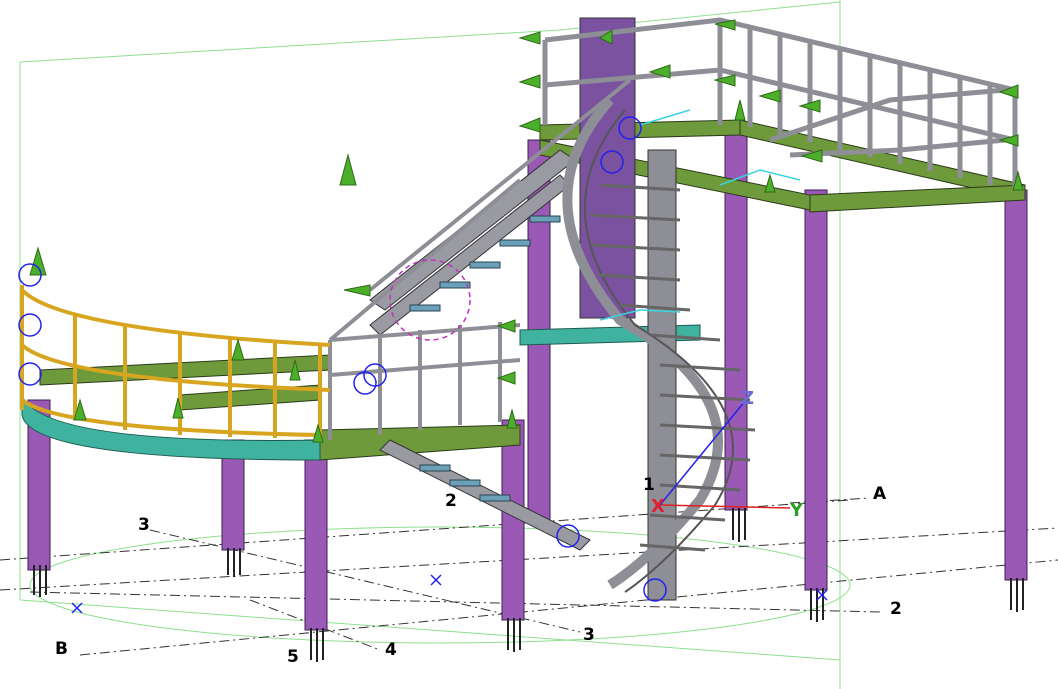 The width and height of the screenshot is (1058, 689). Describe the element at coordinates (61, 649) in the screenshot. I see `grid-label-b: B` at that location.